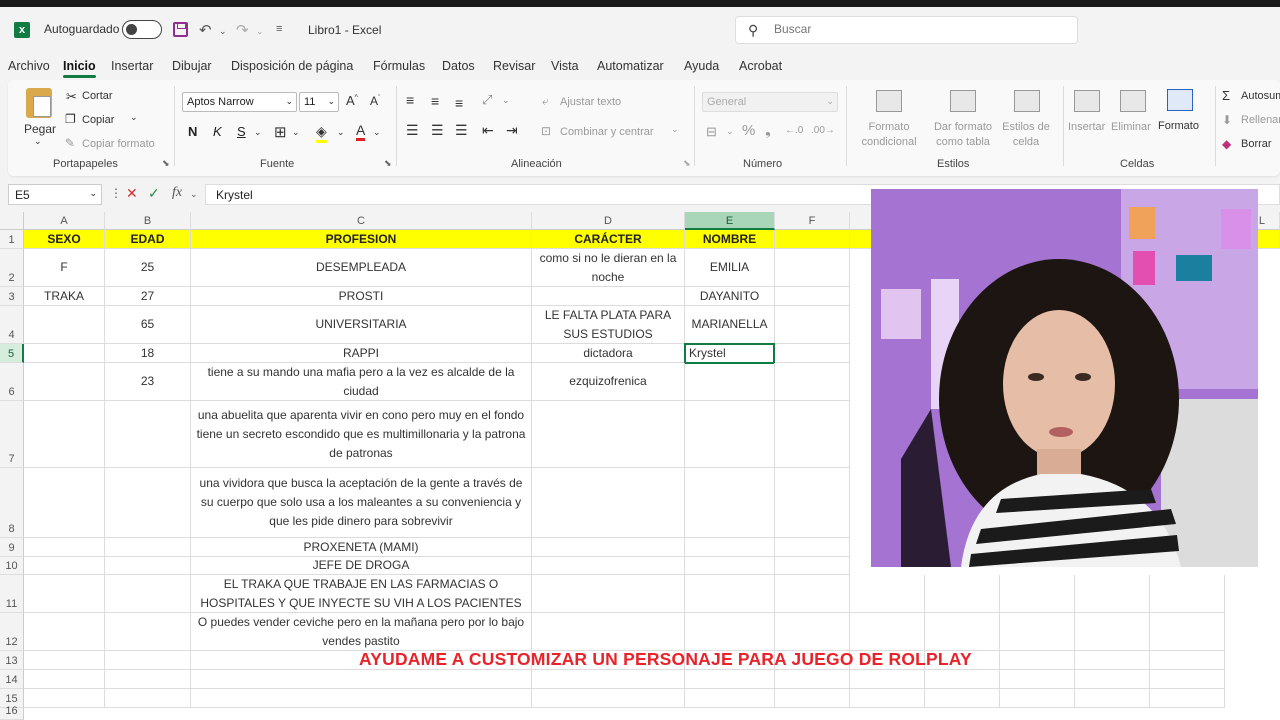 Image resolution: width=1280 pixels, height=720 pixels. What do you see at coordinates (1226, 95) in the screenshot?
I see `autosum-icon: Σ` at bounding box center [1226, 95].